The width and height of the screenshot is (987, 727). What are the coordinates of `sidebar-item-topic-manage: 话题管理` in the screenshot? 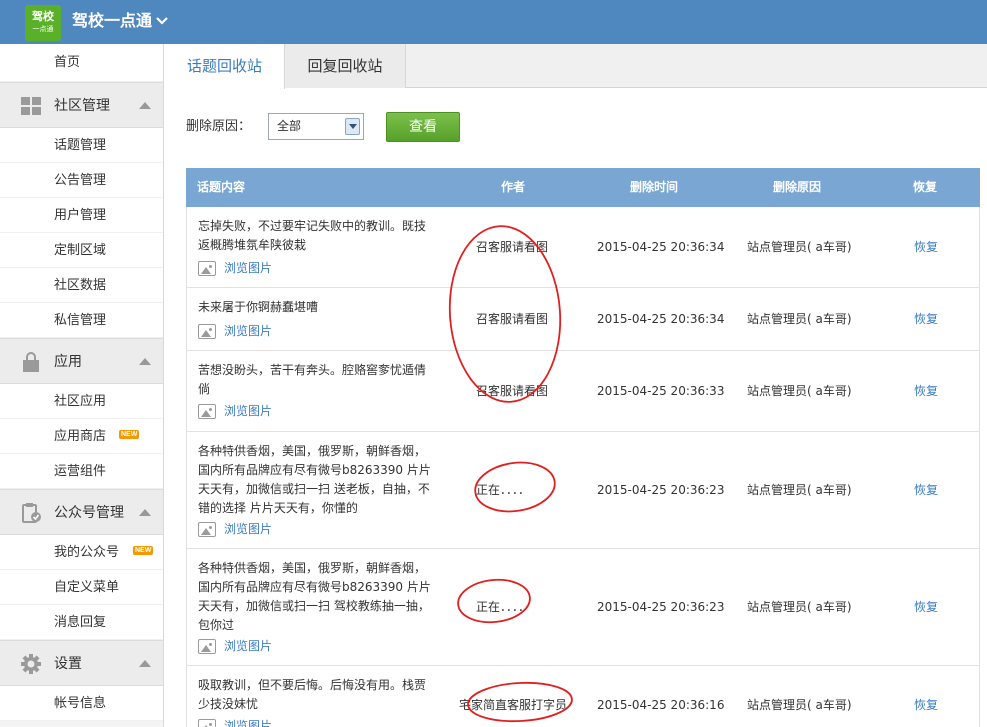 It's located at (81, 145).